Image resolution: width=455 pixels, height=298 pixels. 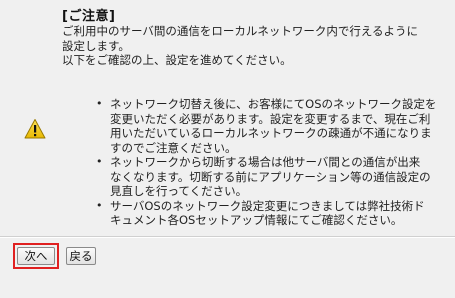 I want to click on note-line: 用いただいているローカルネットワークの疎通が不通になりま, so click(x=271, y=133).